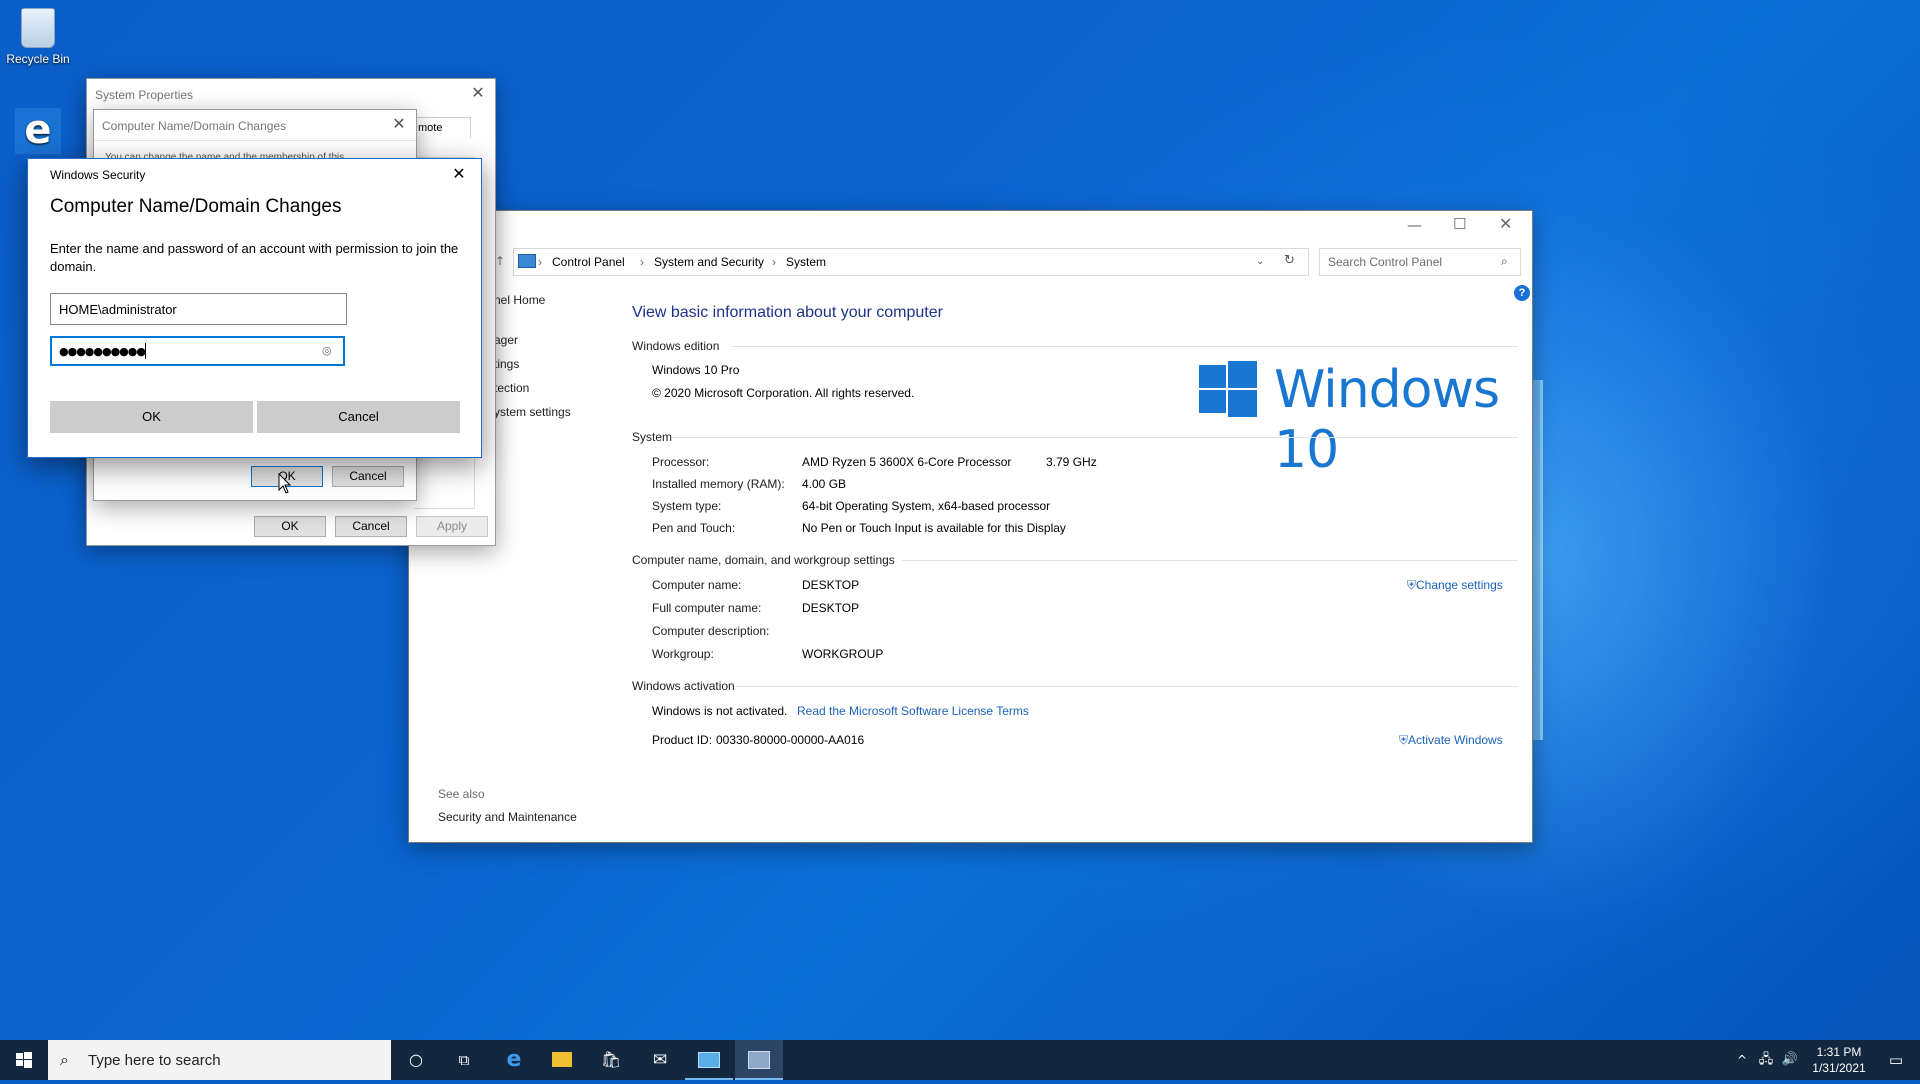 The width and height of the screenshot is (1920, 1084). I want to click on workgroup-label: Workgroup:, so click(683, 654).